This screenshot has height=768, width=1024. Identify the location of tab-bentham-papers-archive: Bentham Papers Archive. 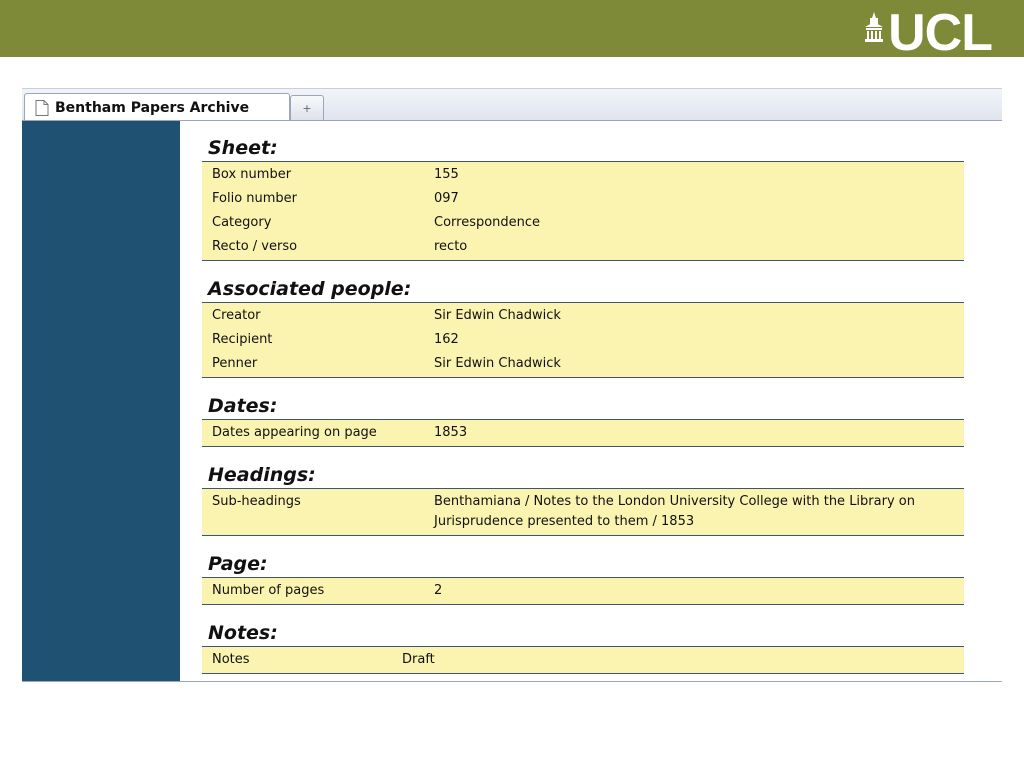
(157, 107).